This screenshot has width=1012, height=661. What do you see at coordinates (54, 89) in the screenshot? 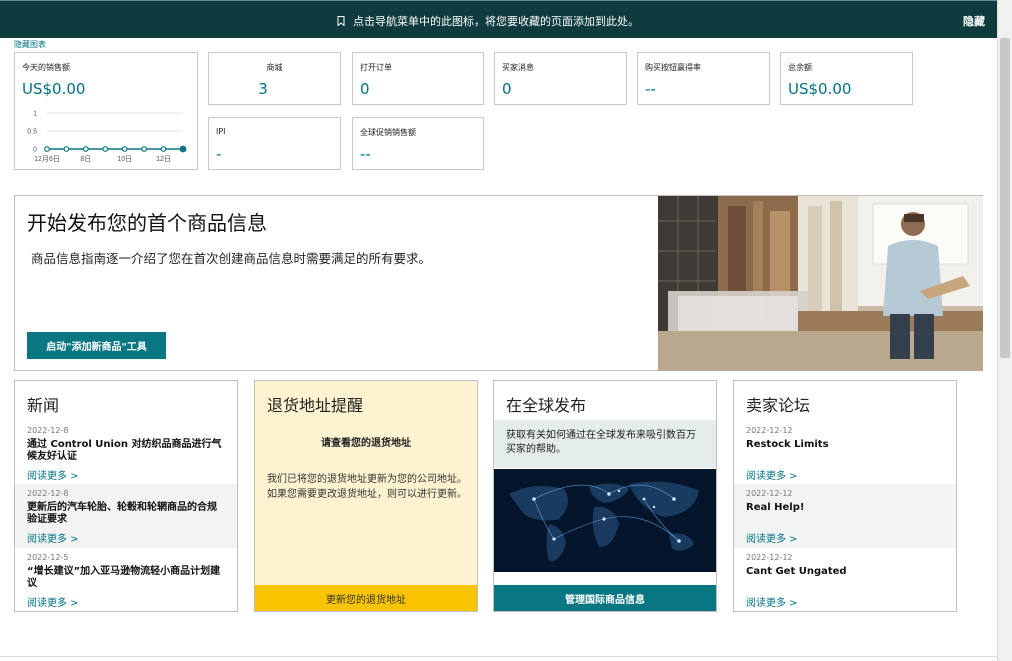
I see `today-sales-value: US$0.00` at bounding box center [54, 89].